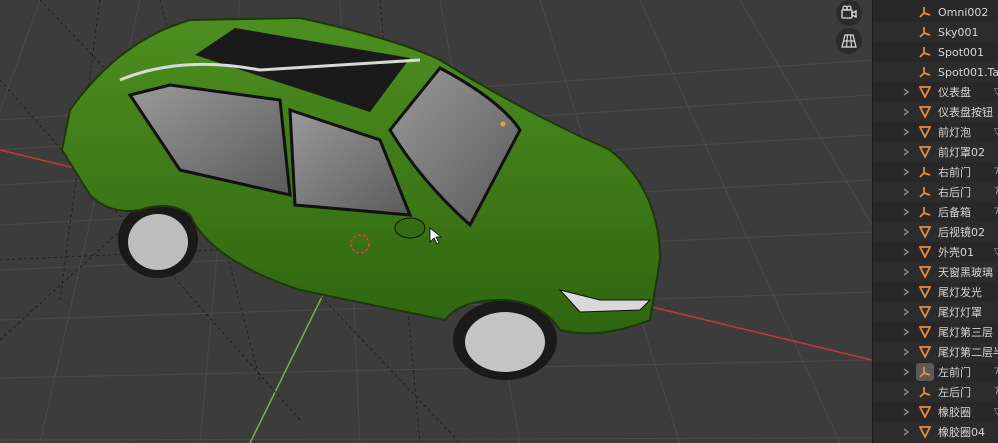  Describe the element at coordinates (954, 412) in the screenshot. I see `outliner-item-label: 橡胶圈` at that location.